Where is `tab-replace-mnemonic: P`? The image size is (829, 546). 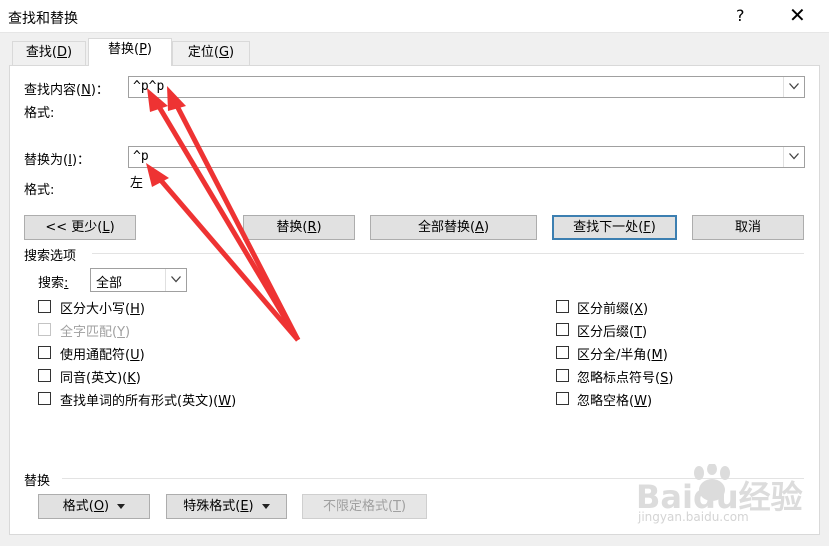
tab-replace-mnemonic: P is located at coordinates (143, 49).